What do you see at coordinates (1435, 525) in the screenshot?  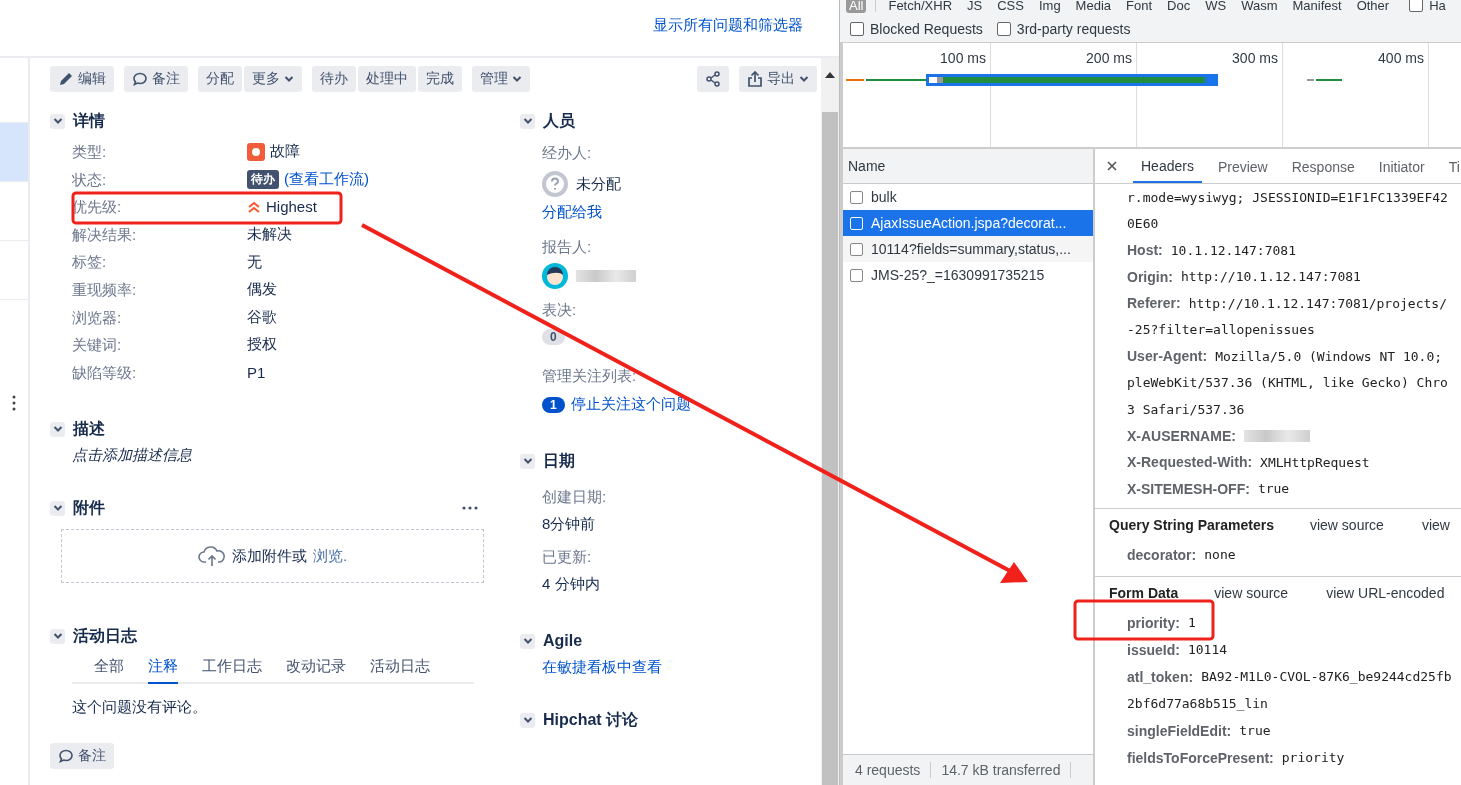 I see `view-source-link: view` at bounding box center [1435, 525].